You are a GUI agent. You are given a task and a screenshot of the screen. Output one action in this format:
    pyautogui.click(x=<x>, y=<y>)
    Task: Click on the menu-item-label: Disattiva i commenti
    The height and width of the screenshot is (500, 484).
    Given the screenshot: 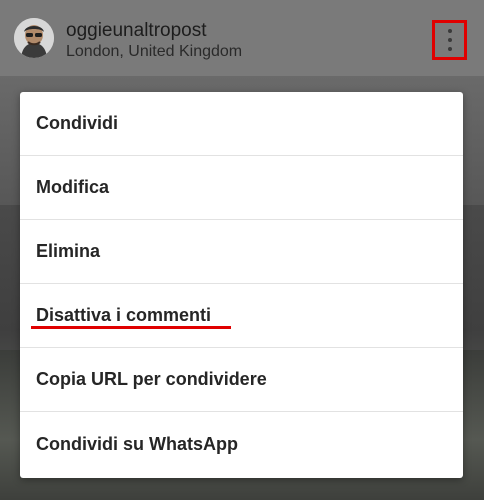 What is the action you would take?
    pyautogui.click(x=124, y=315)
    